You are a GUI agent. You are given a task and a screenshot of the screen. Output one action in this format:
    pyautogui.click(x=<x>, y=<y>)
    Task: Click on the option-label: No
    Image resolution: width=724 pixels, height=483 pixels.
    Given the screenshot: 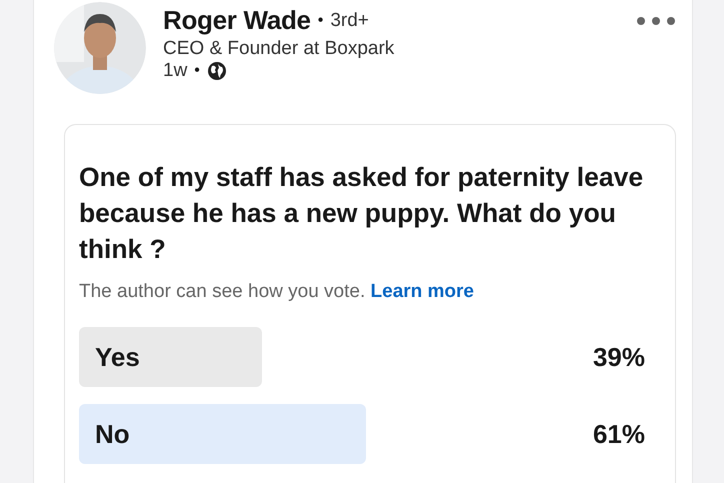 What is the action you would take?
    pyautogui.click(x=112, y=434)
    